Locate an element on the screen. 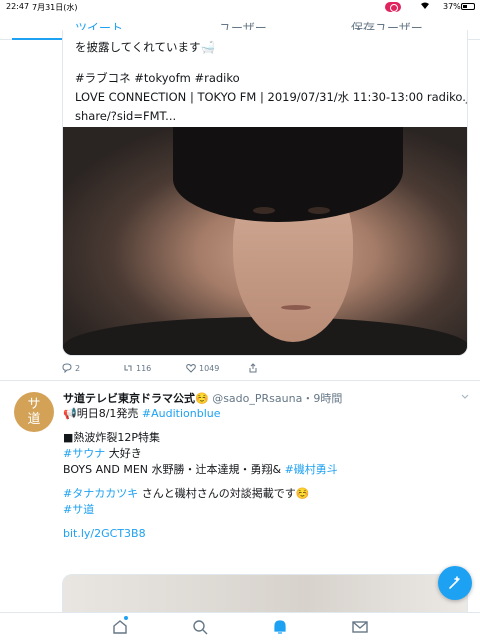 This screenshot has width=480, height=640. photo-mouth is located at coordinates (296, 307).